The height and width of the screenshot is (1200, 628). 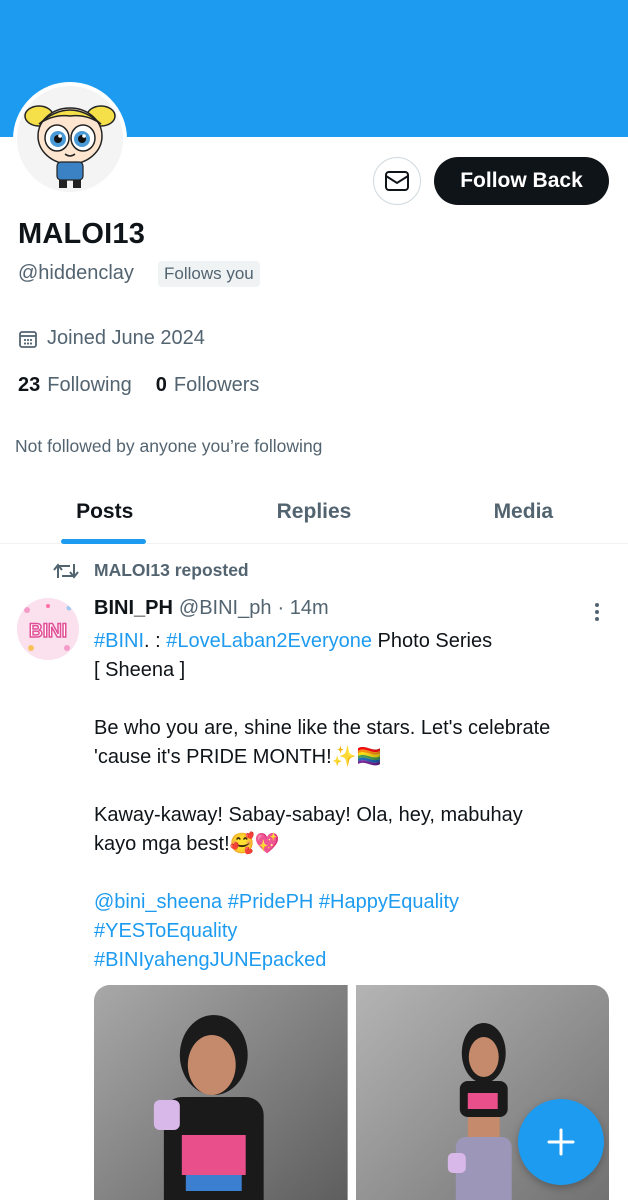 I want to click on following-count: 23, so click(x=29, y=385).